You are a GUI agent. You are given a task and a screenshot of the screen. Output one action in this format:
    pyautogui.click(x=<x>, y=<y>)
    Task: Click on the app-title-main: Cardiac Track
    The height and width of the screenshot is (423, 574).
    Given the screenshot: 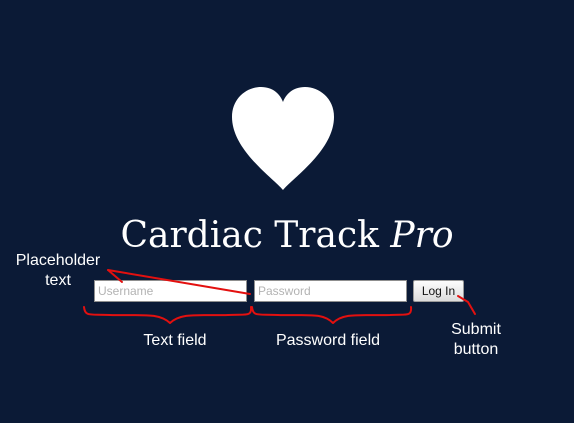 What is the action you would take?
    pyautogui.click(x=249, y=235)
    